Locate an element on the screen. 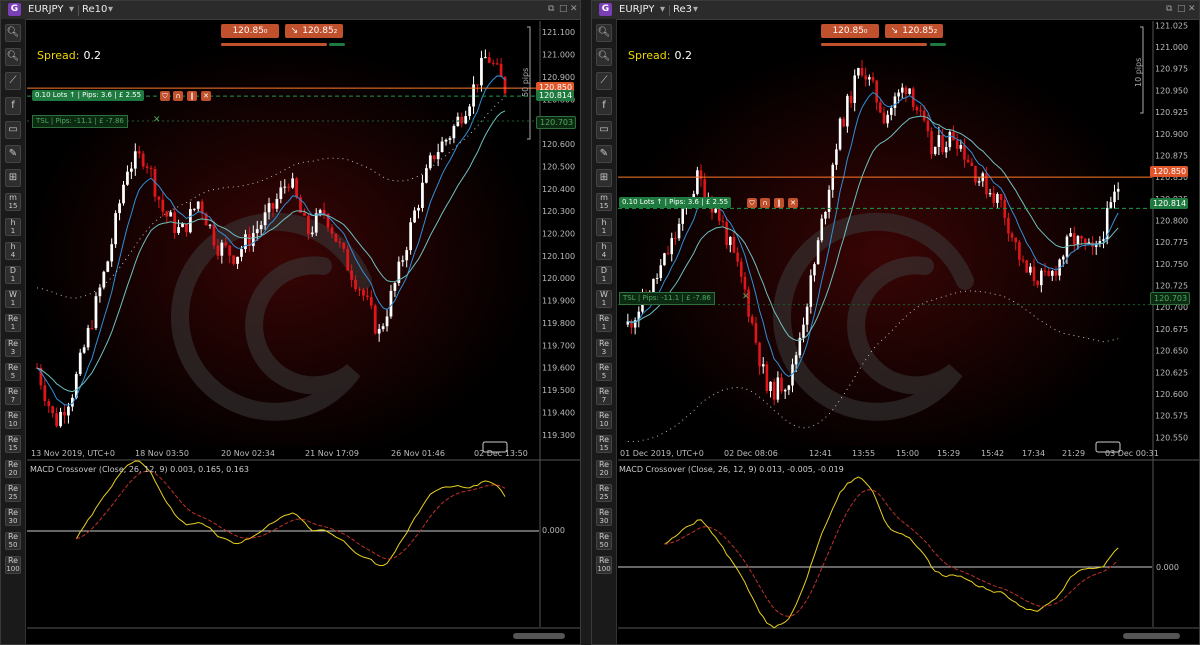  order-lots: 0.10 Lots ↑ is located at coordinates (642, 202).